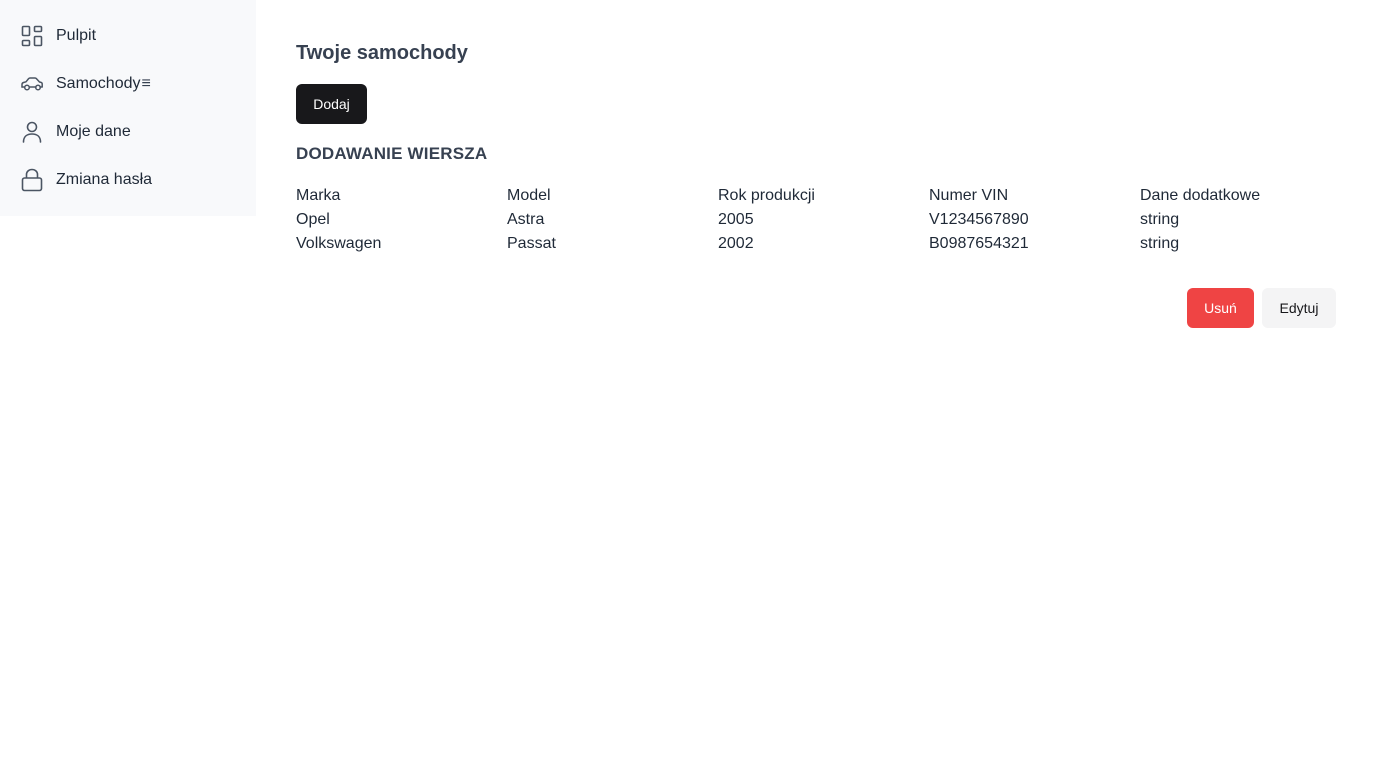 Image resolution: width=1376 pixels, height=768 pixels. I want to click on column-header-model: Model, so click(529, 195).